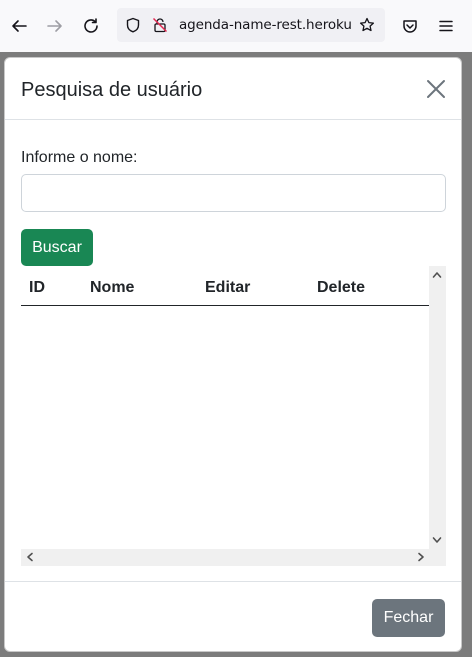  Describe the element at coordinates (91, 26) in the screenshot. I see `reload-icon` at that location.